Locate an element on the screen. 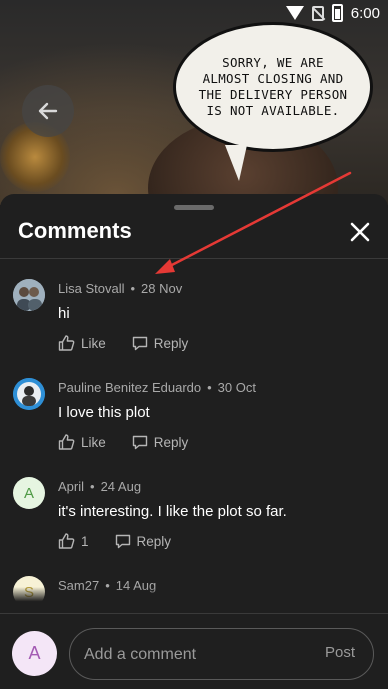 The width and height of the screenshot is (388, 689). like-count: 1 is located at coordinates (85, 541).